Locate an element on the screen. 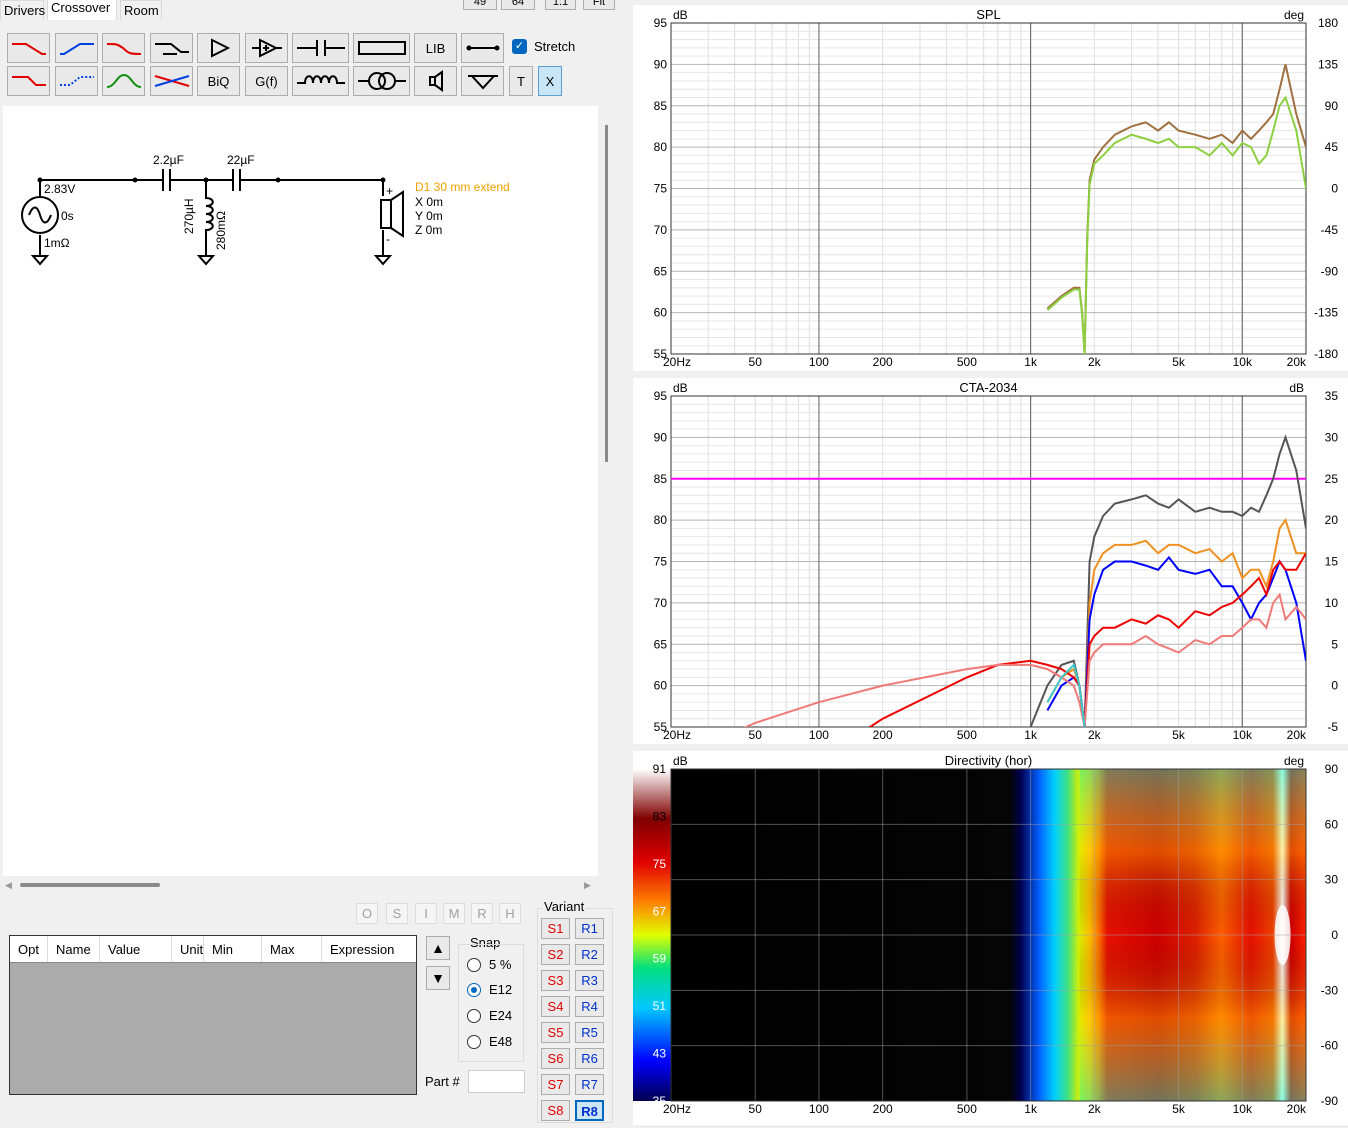 This screenshot has width=1348, height=1128. variant-s4-button: S4 is located at coordinates (555, 1006).